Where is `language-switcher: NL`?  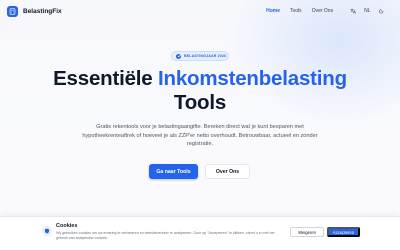 language-switcher: NL is located at coordinates (367, 11).